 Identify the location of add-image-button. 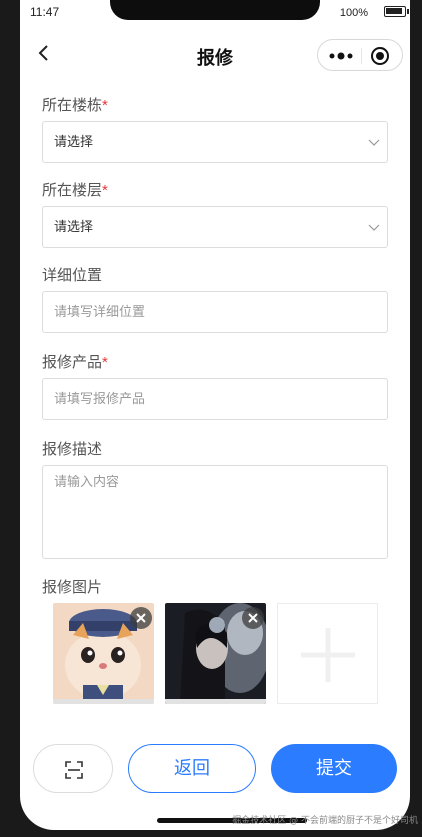
(327, 653).